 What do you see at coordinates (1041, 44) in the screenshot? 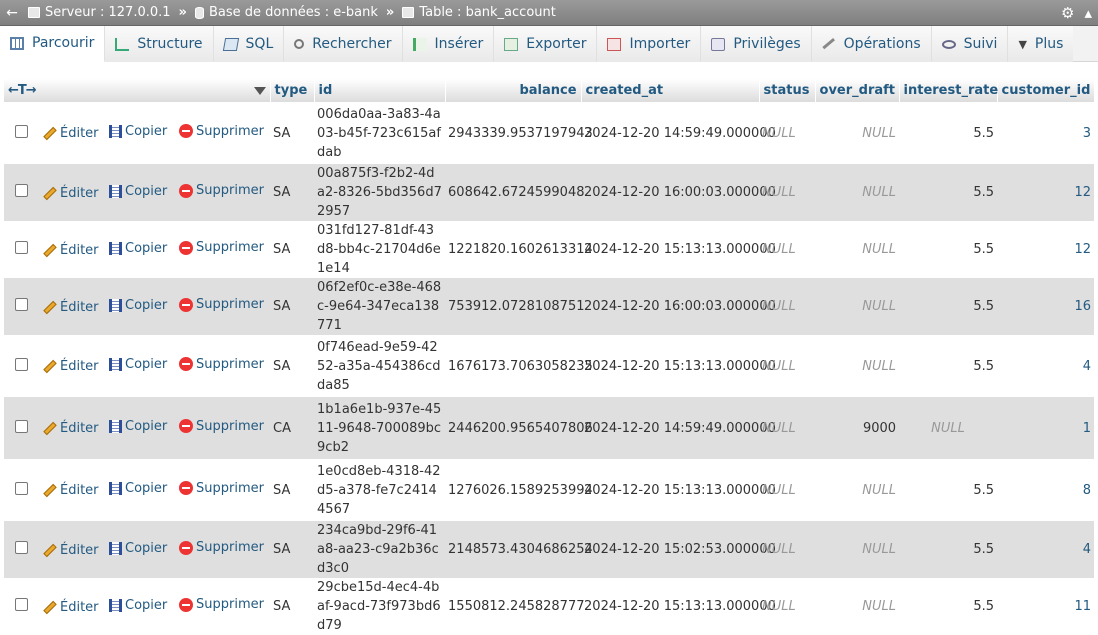
I see `tab-plus: ▼ Plus` at bounding box center [1041, 44].